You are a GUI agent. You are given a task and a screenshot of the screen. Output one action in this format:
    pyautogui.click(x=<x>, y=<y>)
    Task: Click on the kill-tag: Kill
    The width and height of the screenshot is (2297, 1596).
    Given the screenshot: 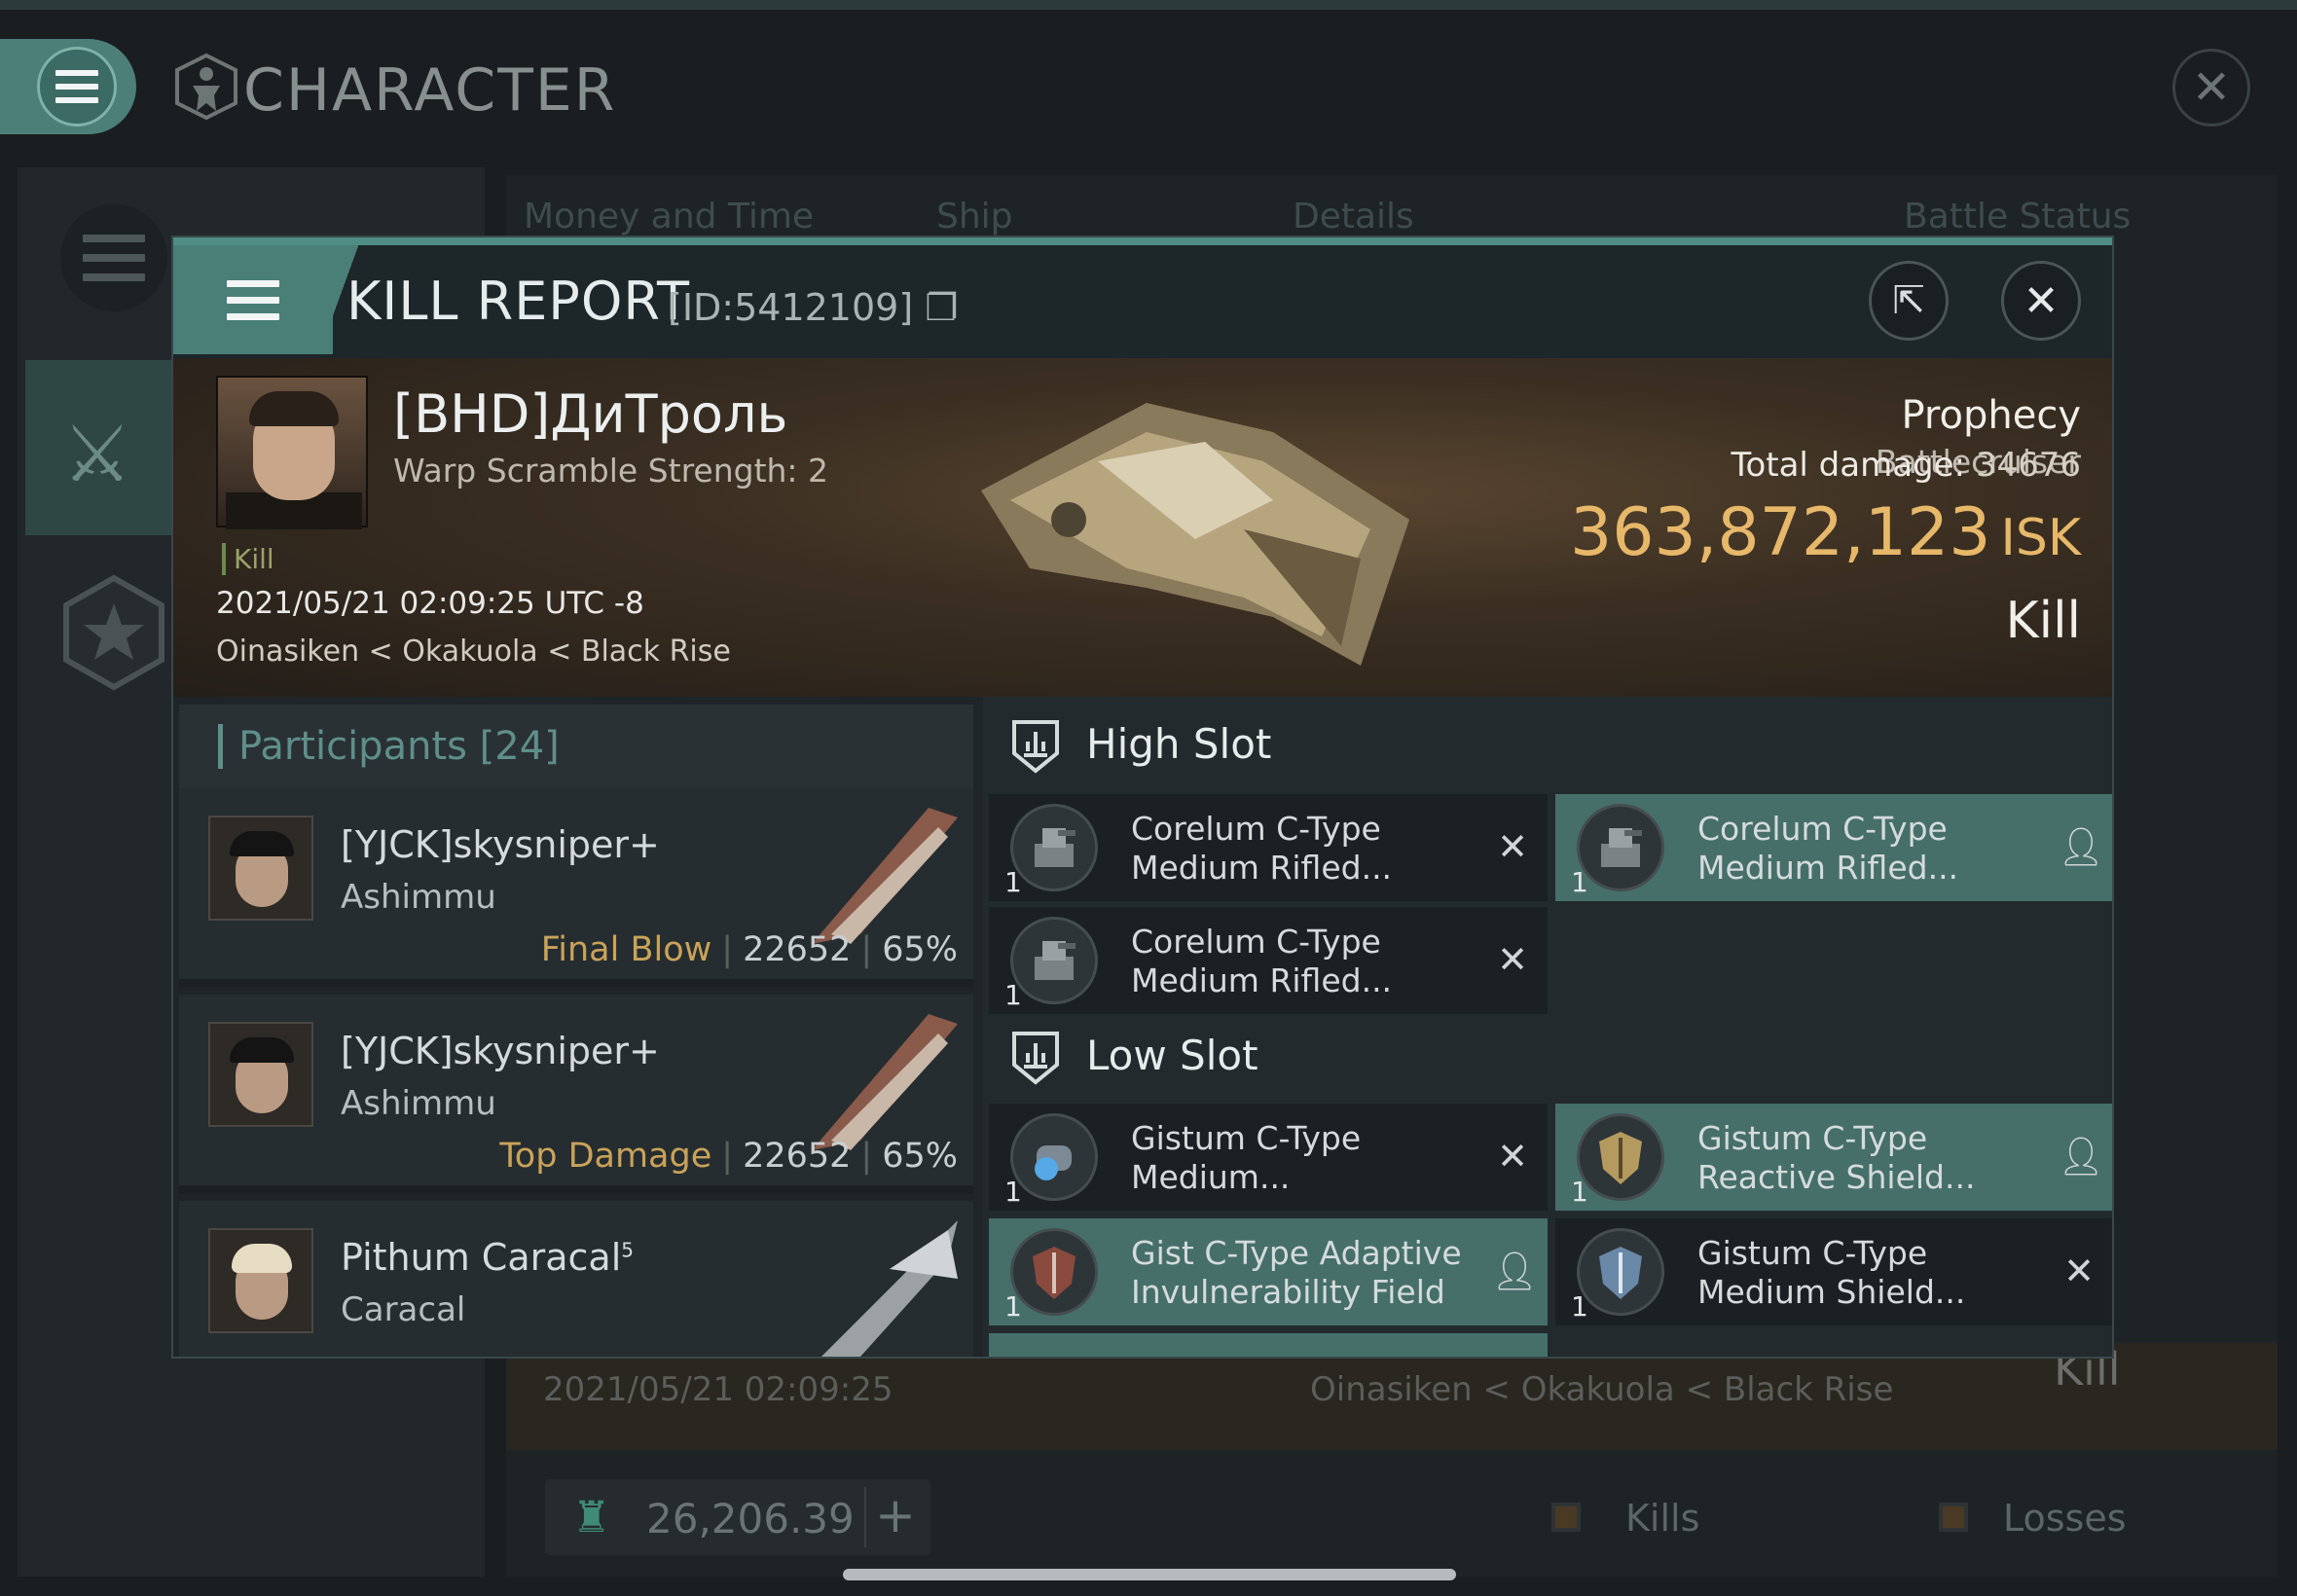 What is the action you would take?
    pyautogui.click(x=248, y=559)
    